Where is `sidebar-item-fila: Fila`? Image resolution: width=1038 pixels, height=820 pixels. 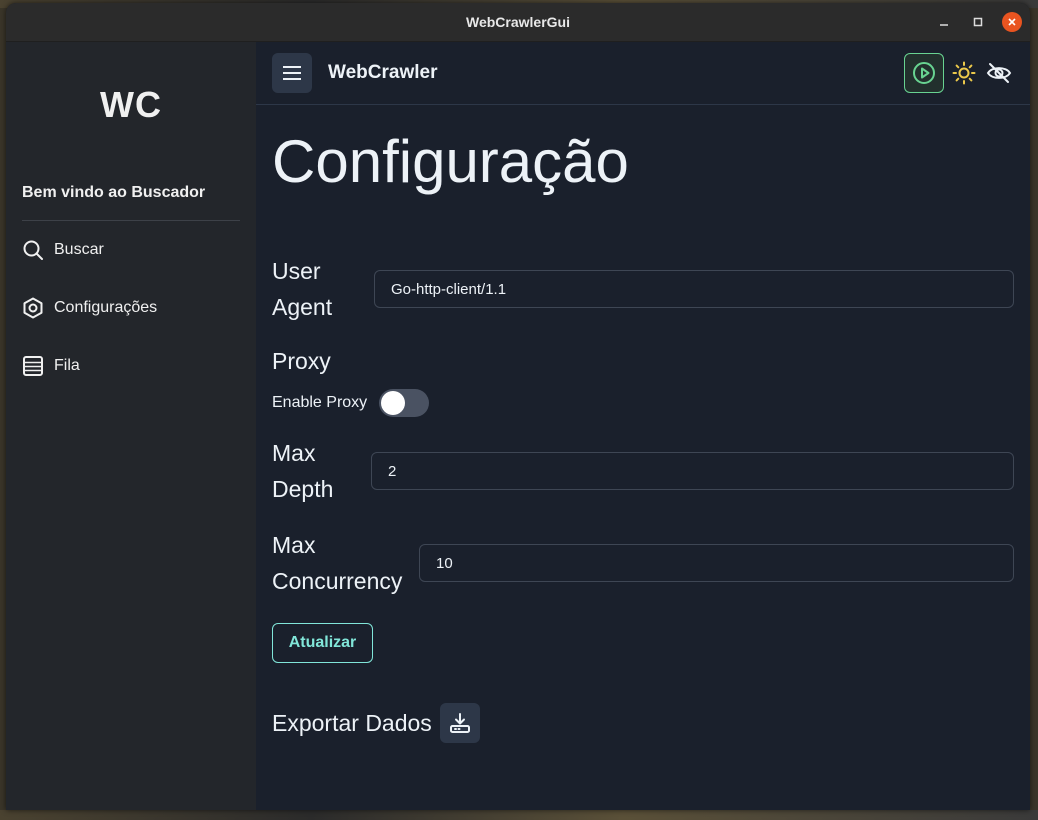
sidebar-item-fila: Fila is located at coordinates (131, 366).